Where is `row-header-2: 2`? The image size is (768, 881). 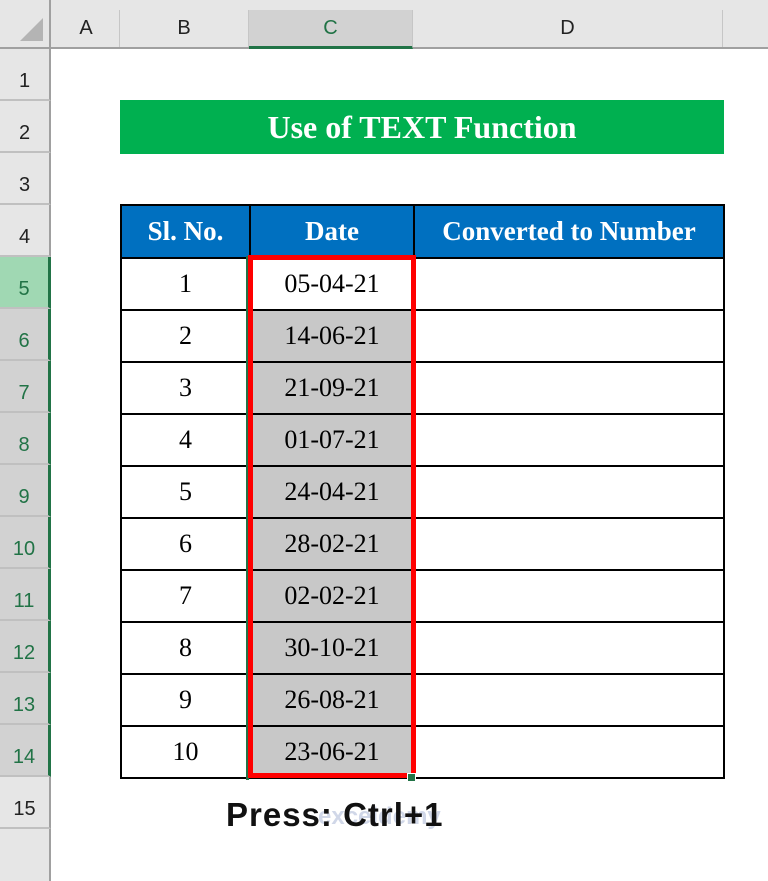 row-header-2: 2 is located at coordinates (25, 127).